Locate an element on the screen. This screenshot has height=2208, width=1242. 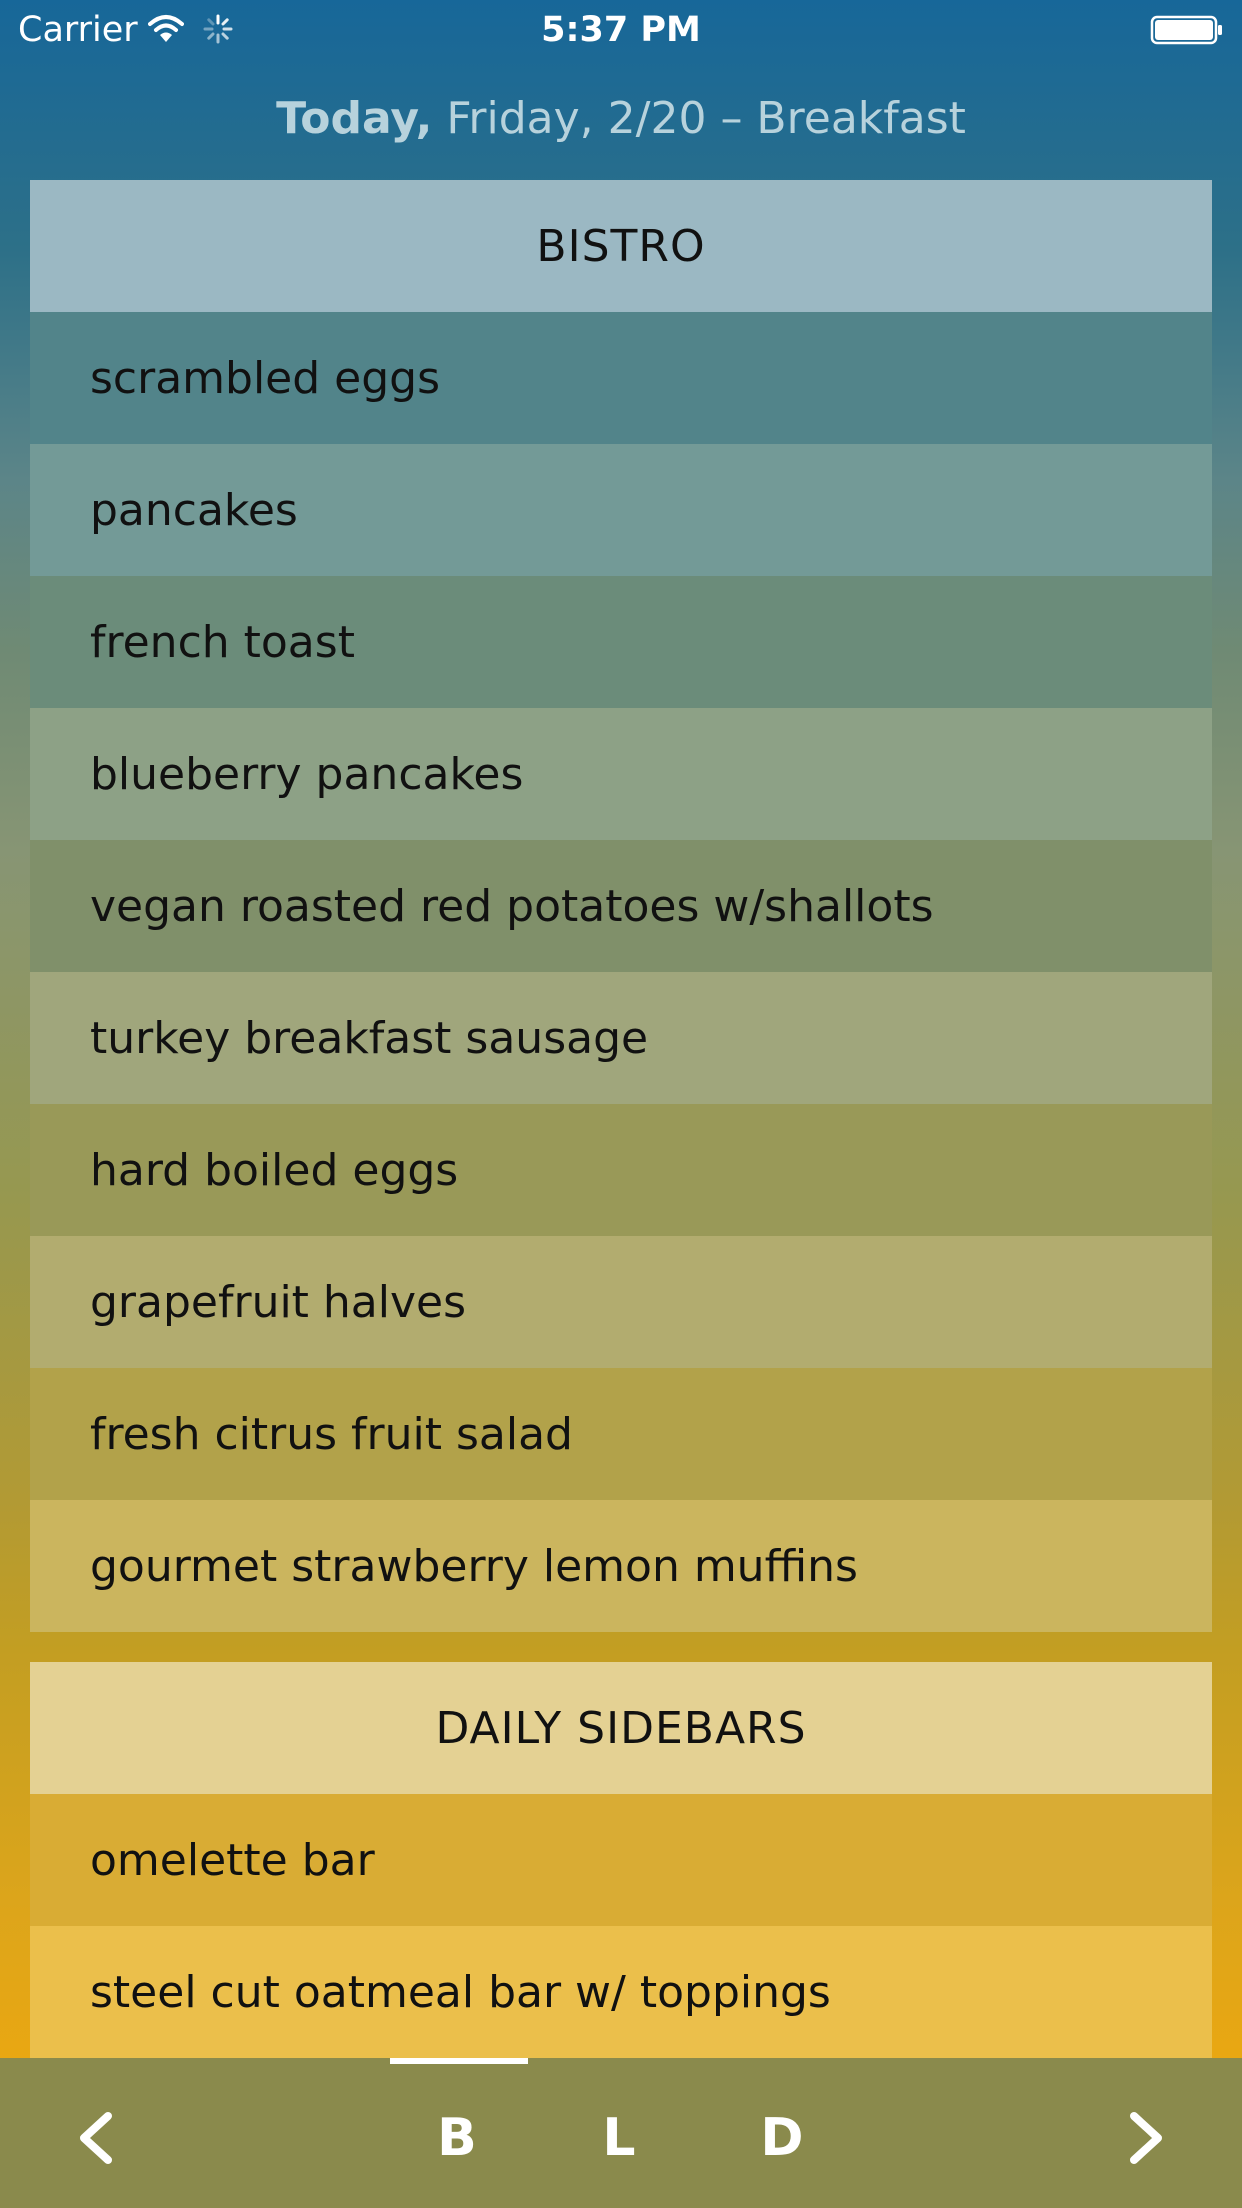
section-header: BISTRO is located at coordinates (621, 246).